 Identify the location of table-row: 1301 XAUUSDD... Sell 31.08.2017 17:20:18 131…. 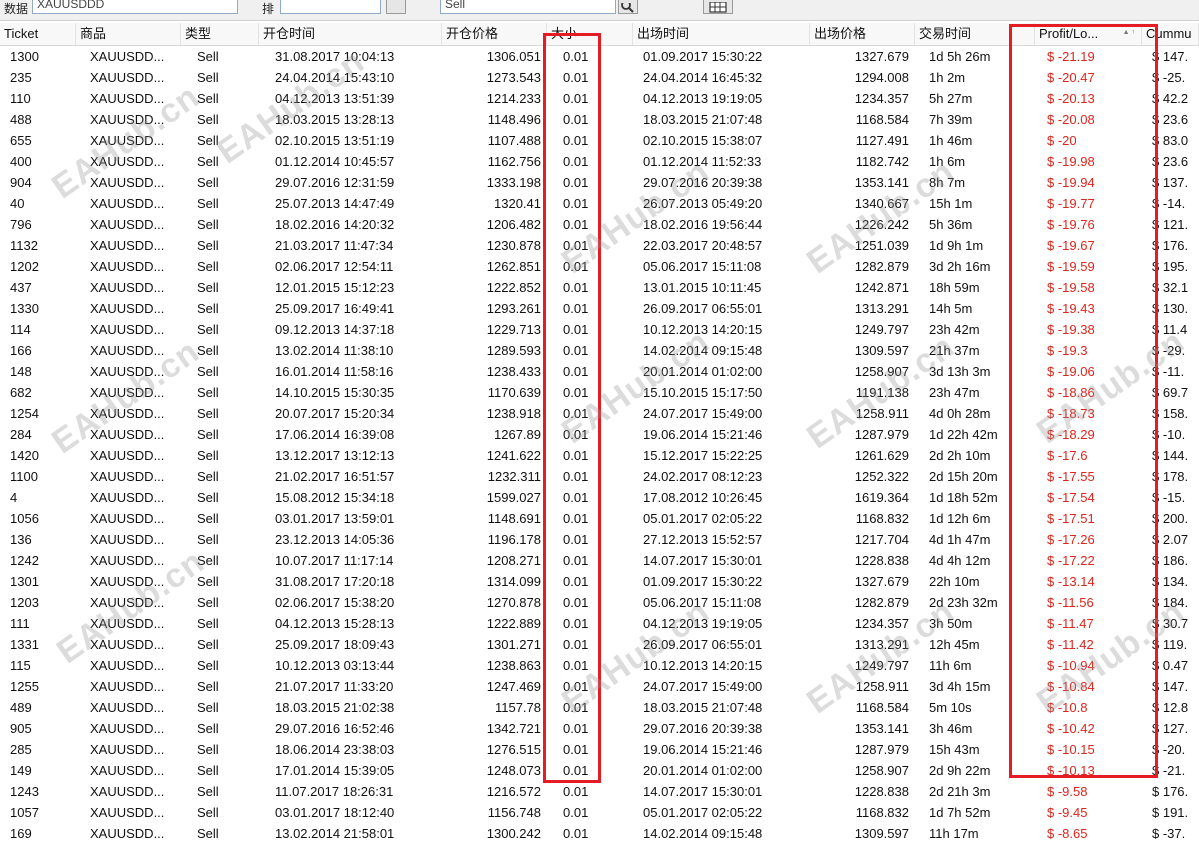
(599, 581).